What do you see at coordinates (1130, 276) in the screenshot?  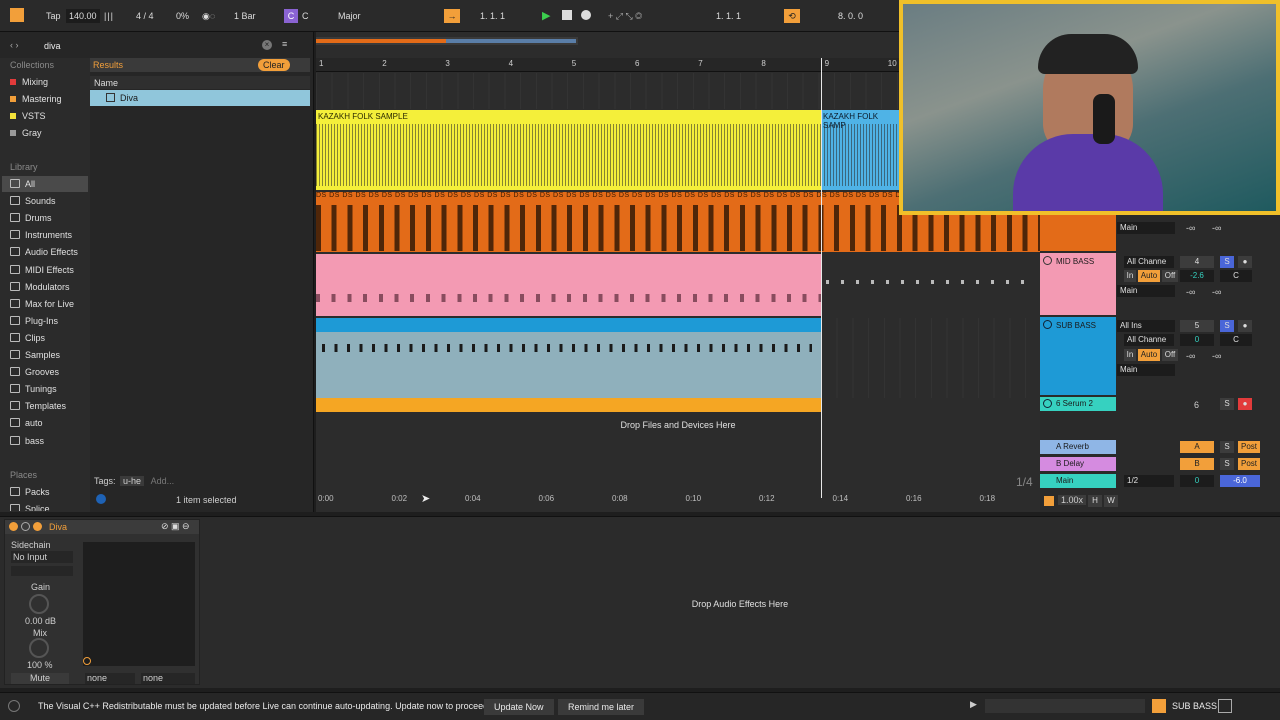 I see `monitor-in: In` at bounding box center [1130, 276].